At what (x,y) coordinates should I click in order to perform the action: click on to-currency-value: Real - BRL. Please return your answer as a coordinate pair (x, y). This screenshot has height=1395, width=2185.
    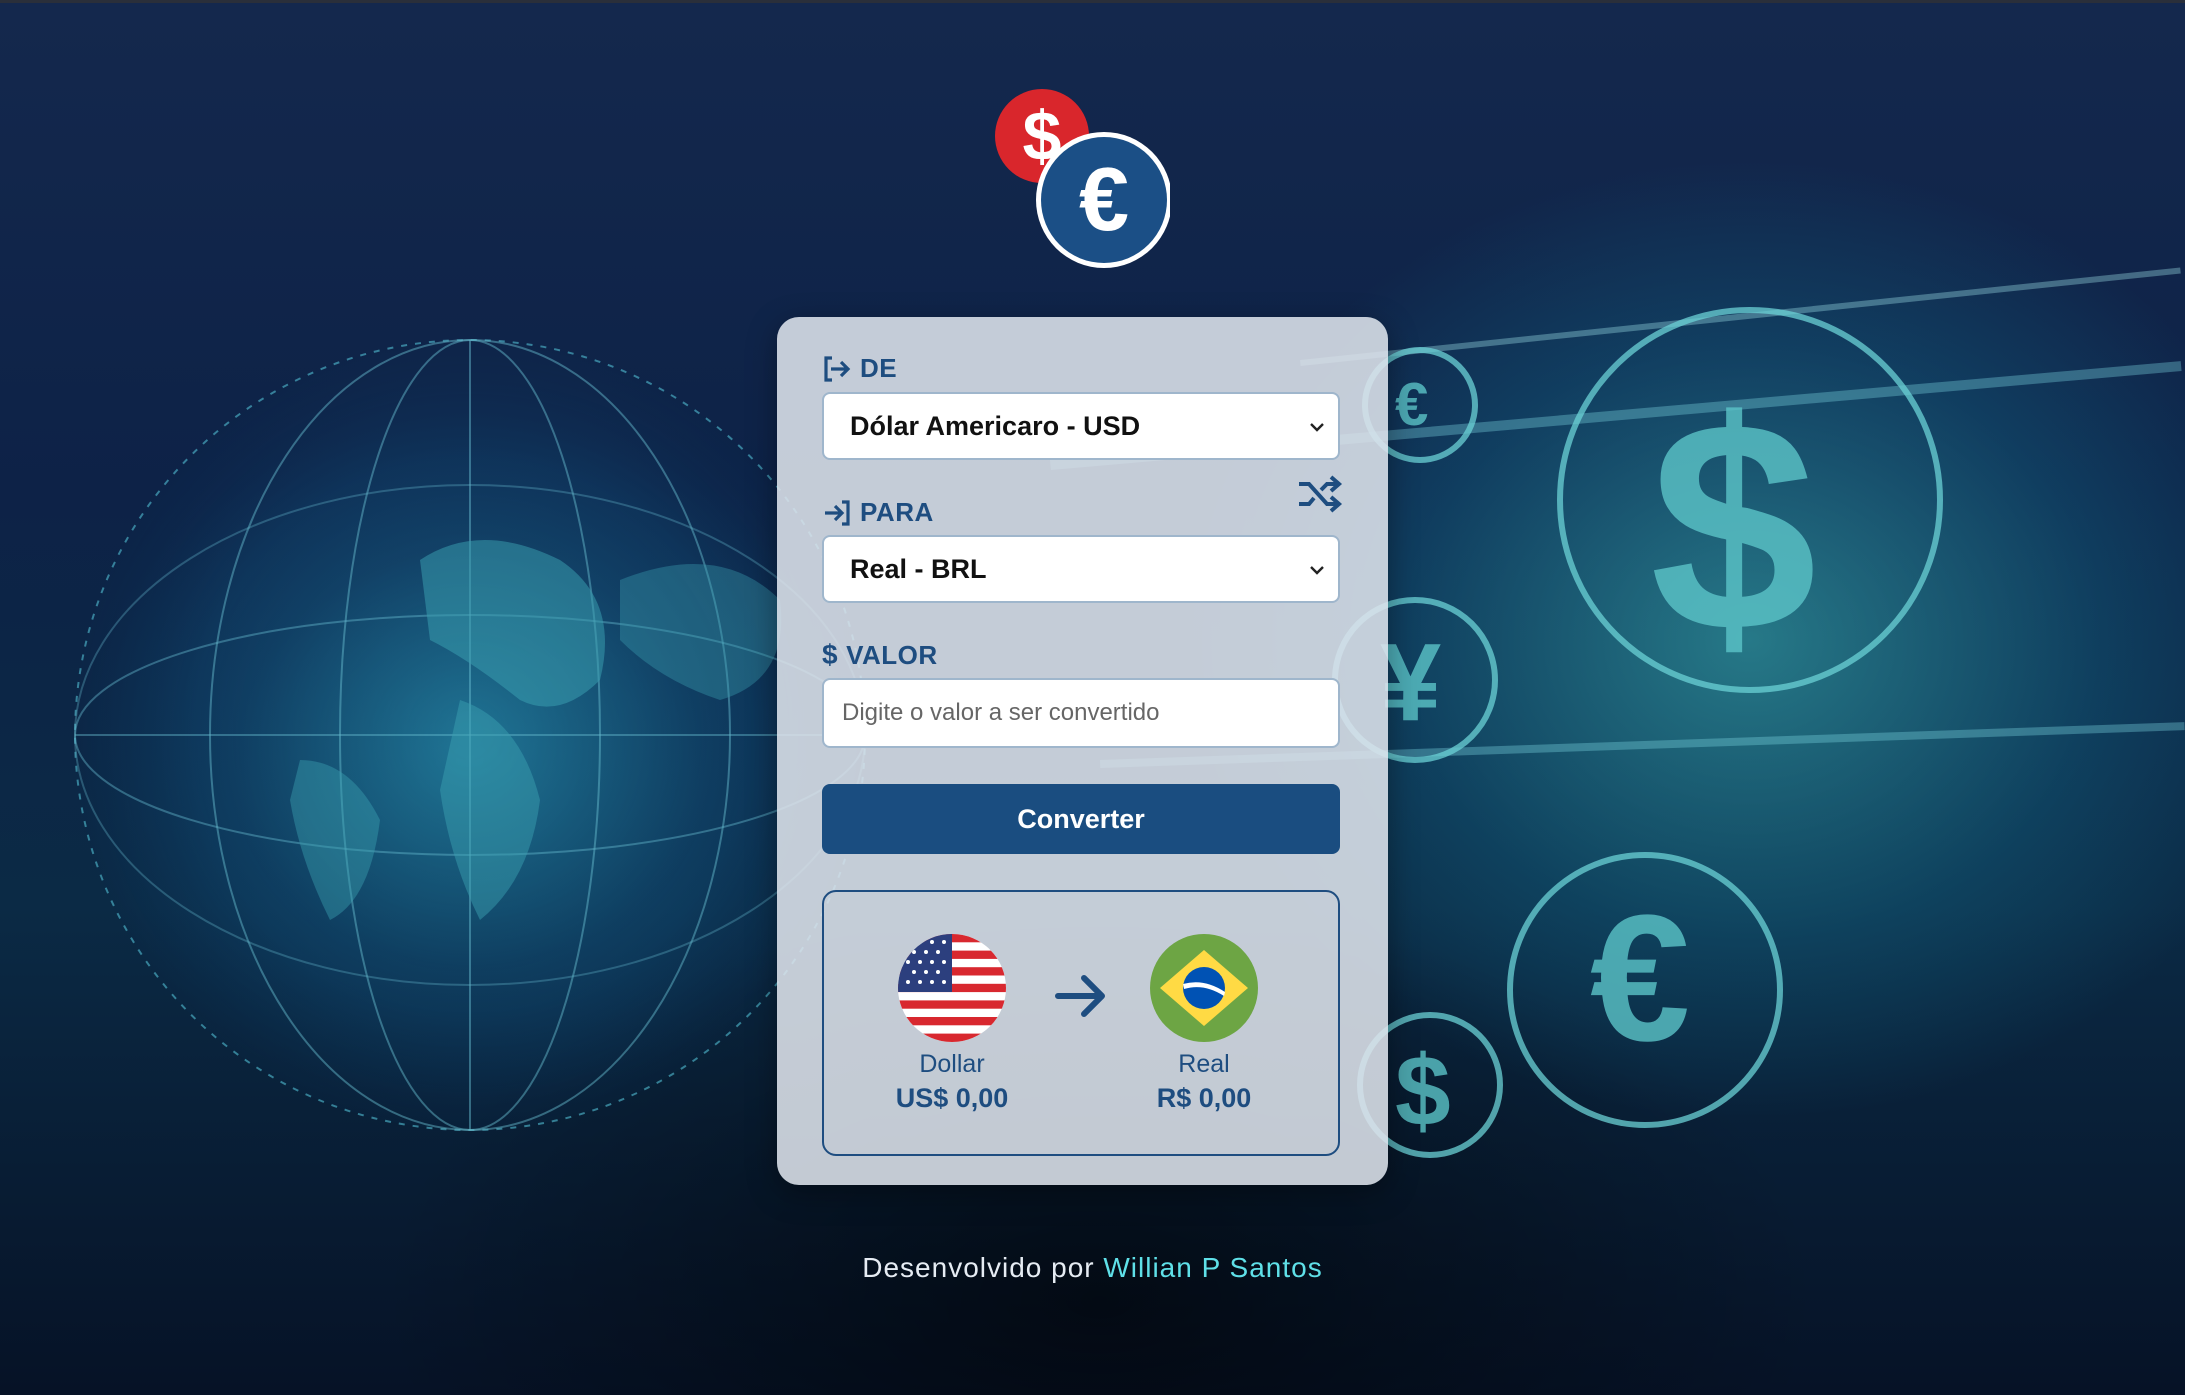
    Looking at the image, I should click on (918, 568).